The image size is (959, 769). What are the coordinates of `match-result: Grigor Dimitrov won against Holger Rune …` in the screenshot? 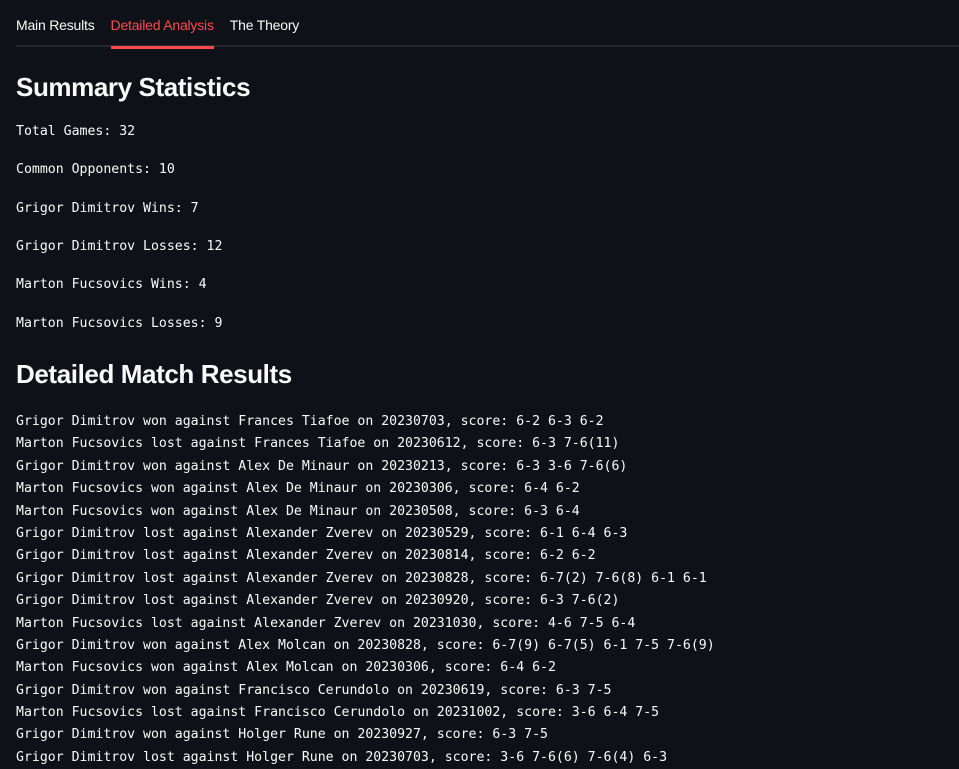 It's located at (282, 735).